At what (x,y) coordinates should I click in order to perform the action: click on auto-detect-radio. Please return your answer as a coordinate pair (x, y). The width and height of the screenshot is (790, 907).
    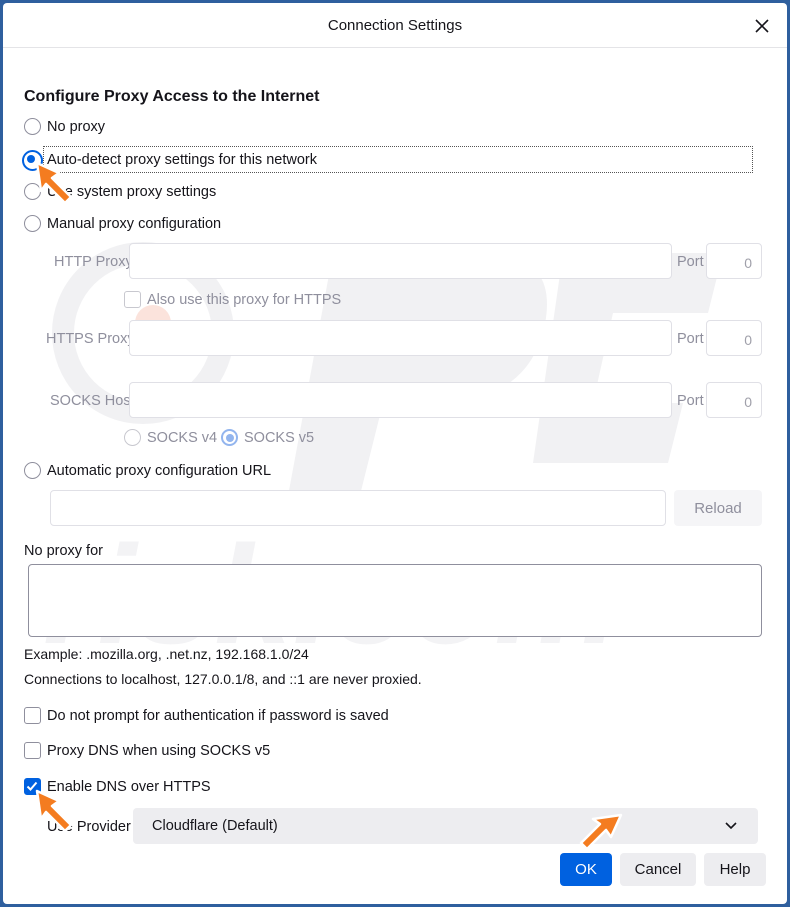
    Looking at the image, I should click on (32, 160).